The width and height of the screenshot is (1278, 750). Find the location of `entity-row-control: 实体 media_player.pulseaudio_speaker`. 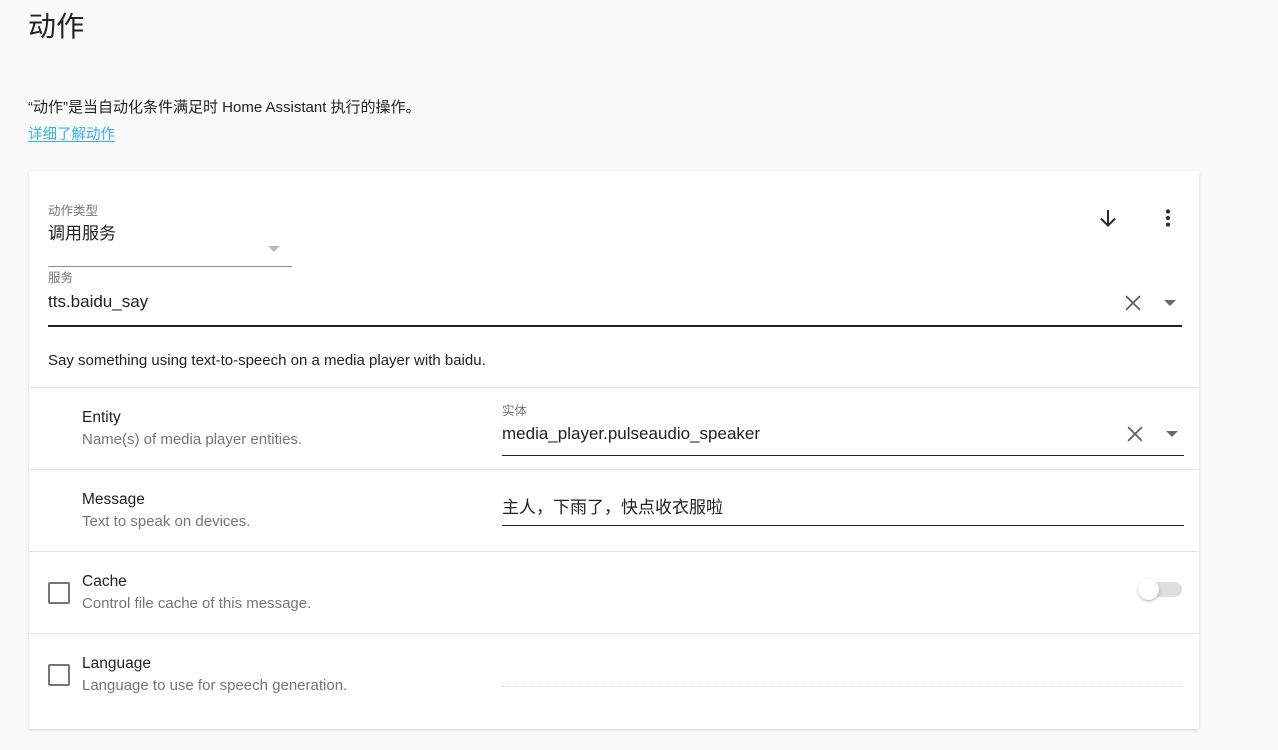

entity-row-control: 实体 media_player.pulseaudio_speaker is located at coordinates (843, 429).